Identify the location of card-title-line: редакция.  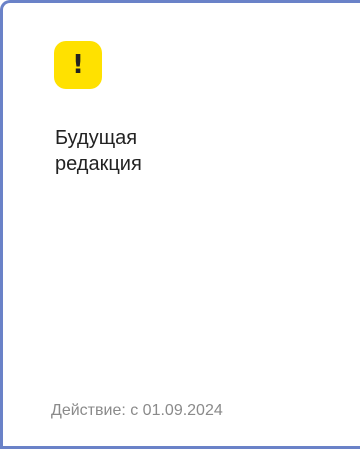
(98, 164).